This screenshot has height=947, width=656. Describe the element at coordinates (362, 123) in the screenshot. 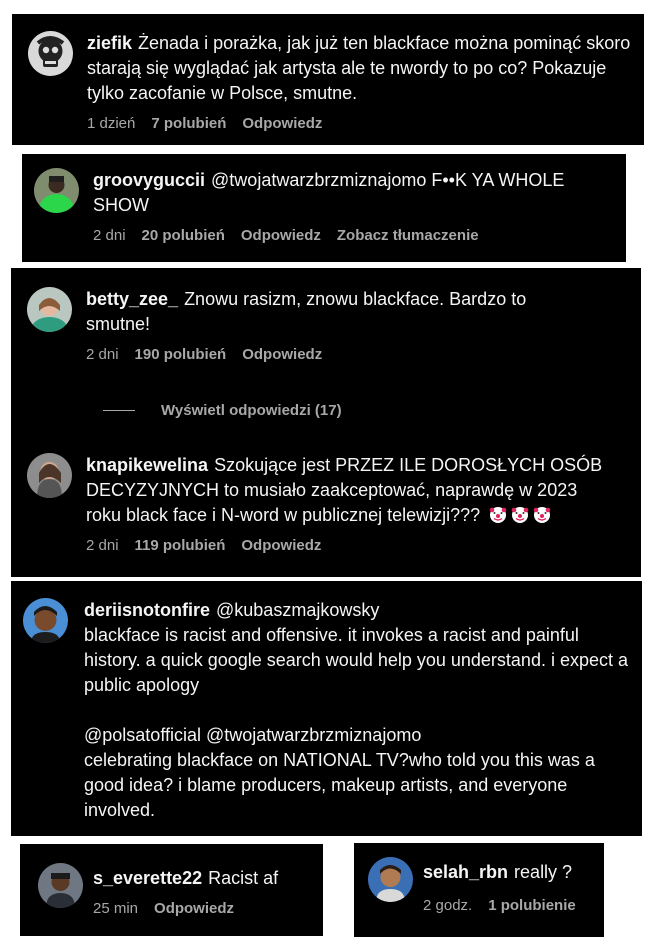

I see `comment-meta: 1 dzień 7 polubień Odpowiedz` at that location.